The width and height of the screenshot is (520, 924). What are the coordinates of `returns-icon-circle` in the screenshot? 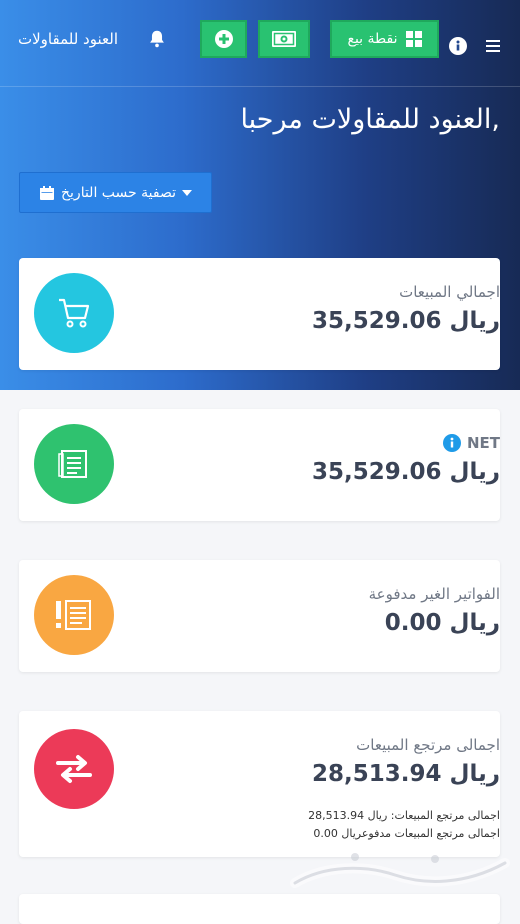 It's located at (74, 769).